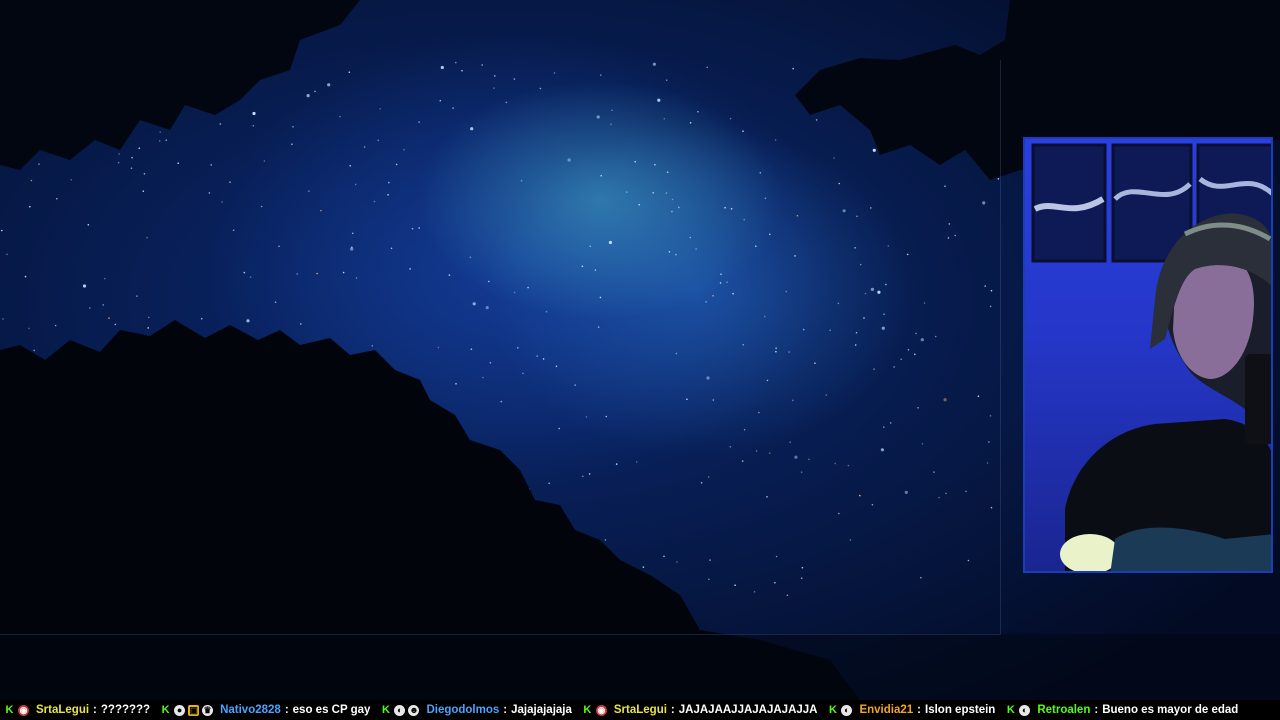  I want to click on chat-message-text: eso es CP gay, so click(331, 710).